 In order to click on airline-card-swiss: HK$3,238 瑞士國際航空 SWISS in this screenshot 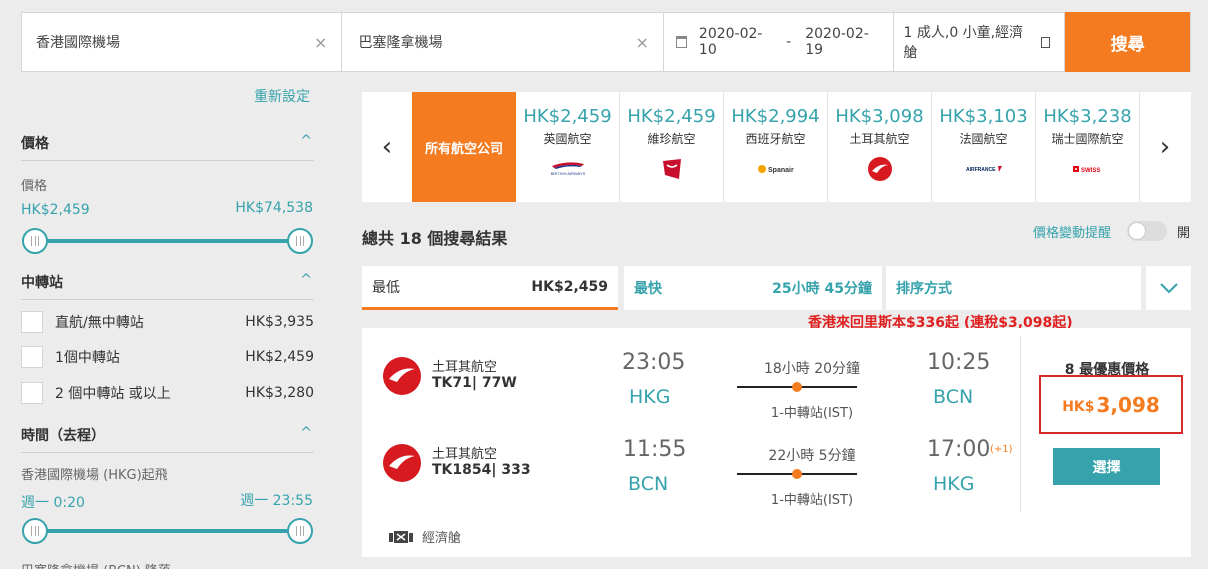, I will do `click(1088, 147)`.